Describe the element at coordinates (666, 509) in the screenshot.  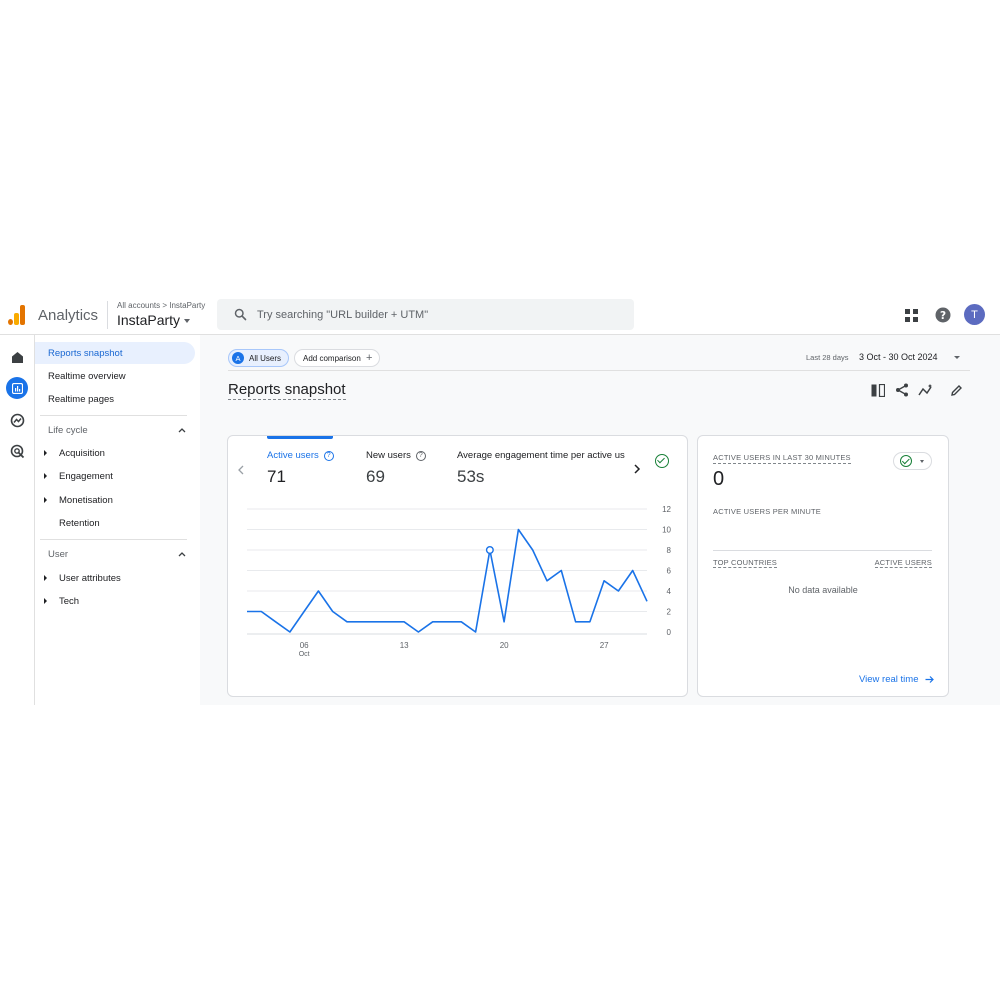
I see `y-tick-label: 12` at that location.